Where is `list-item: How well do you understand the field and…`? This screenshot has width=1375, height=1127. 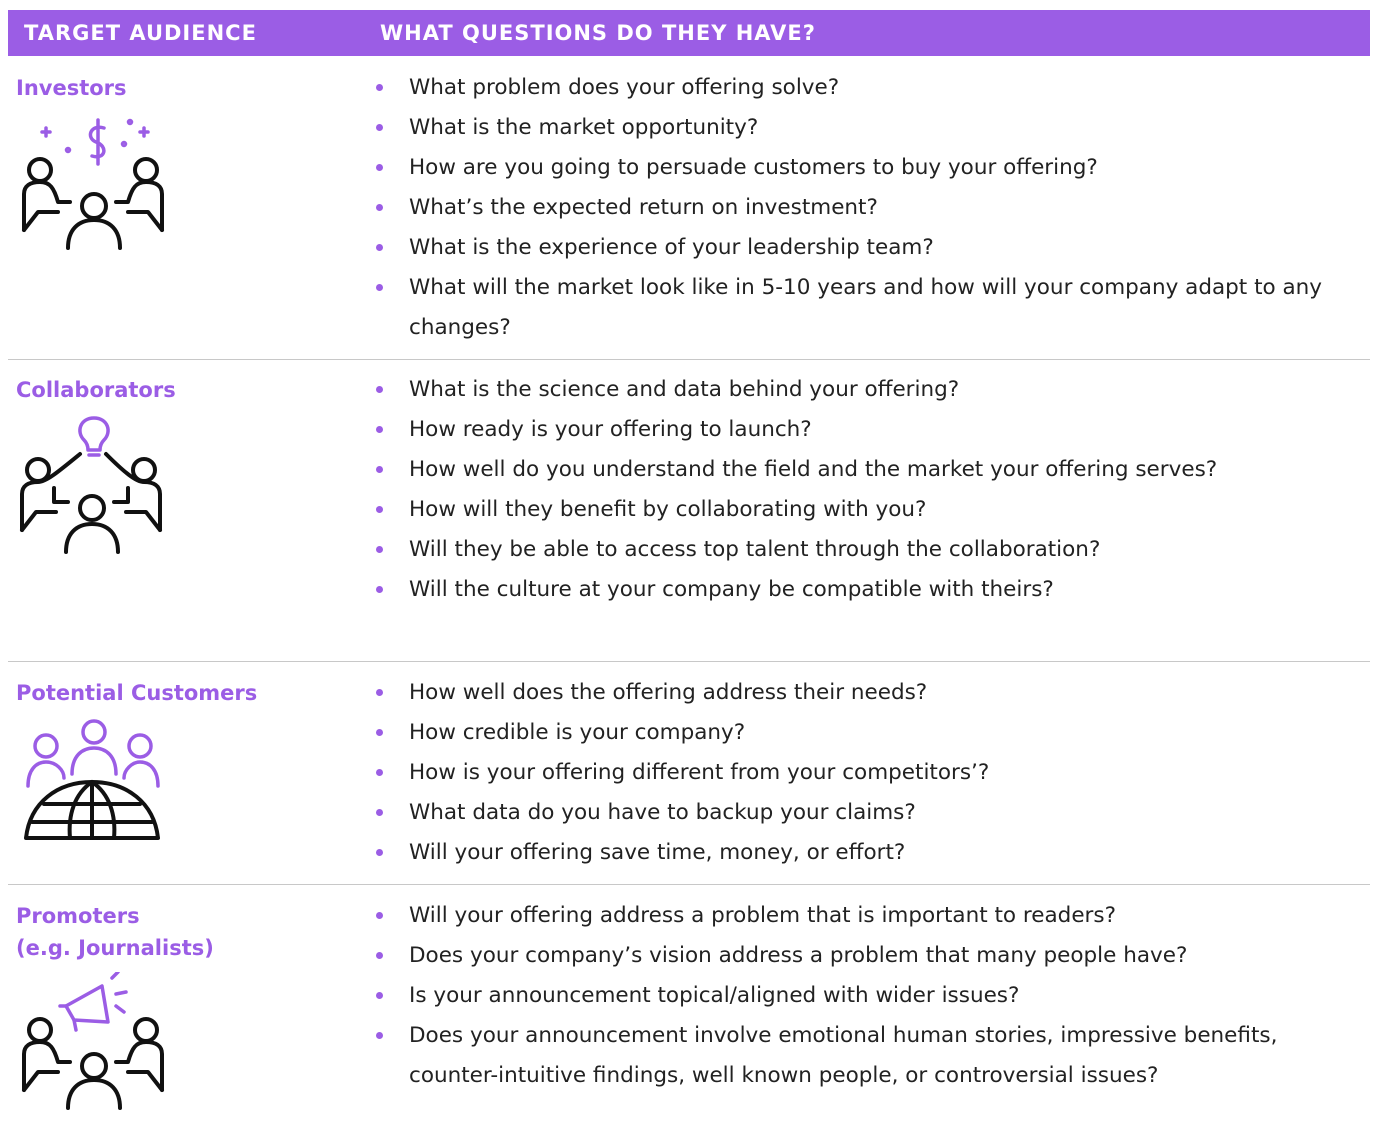
list-item: How well do you understand the field and… is located at coordinates (870, 470).